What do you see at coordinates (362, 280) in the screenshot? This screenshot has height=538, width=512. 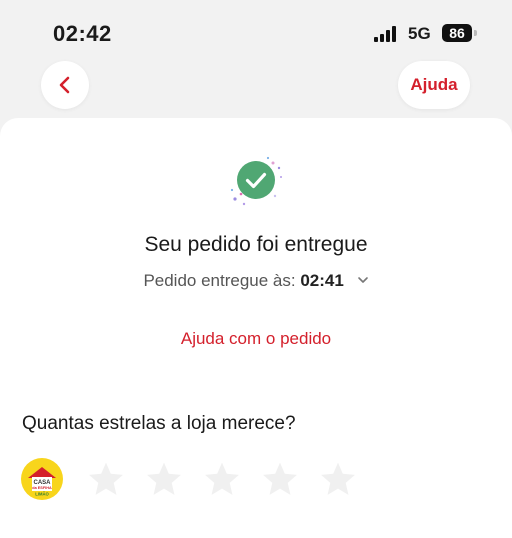 I see `chevron-down-icon` at bounding box center [362, 280].